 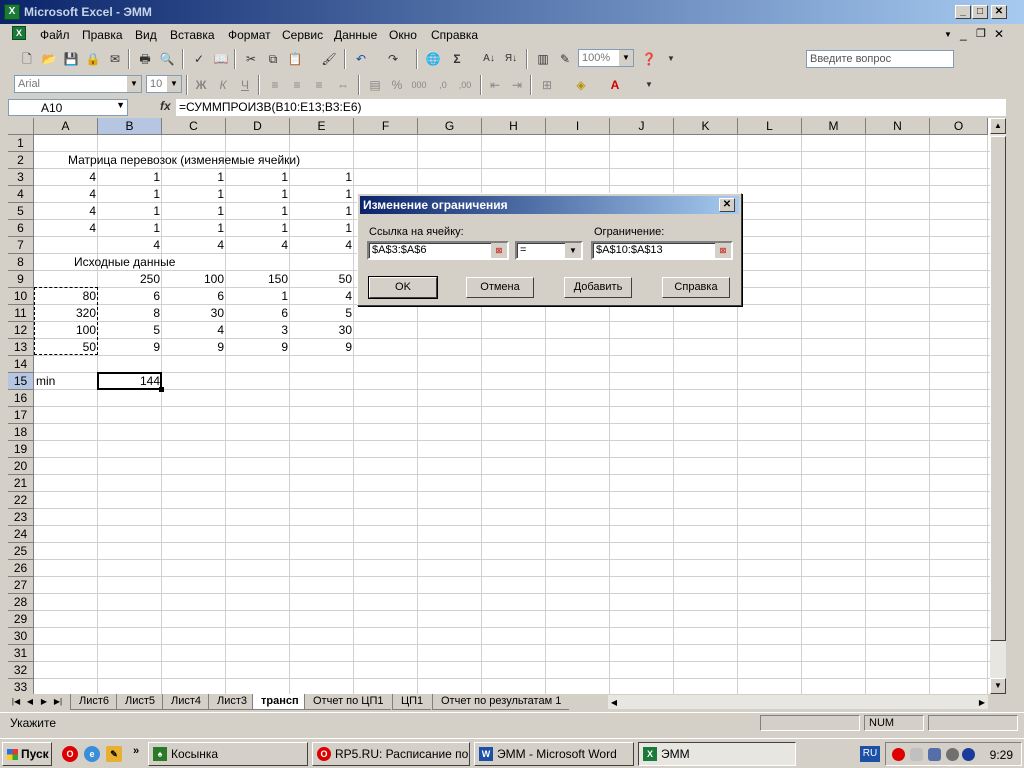 I want to click on cell-b5: 1, so click(x=130, y=211).